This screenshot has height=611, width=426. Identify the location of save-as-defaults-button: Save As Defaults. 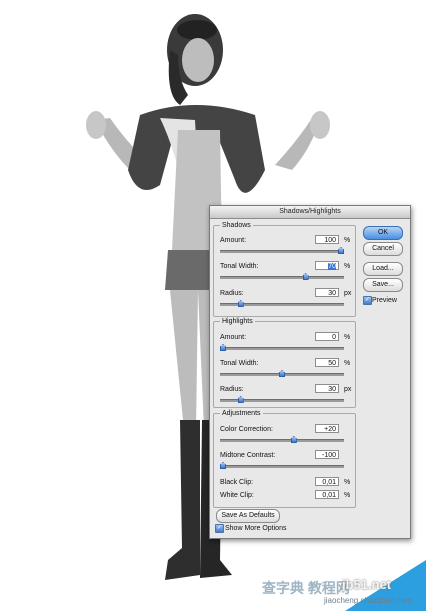
(248, 516).